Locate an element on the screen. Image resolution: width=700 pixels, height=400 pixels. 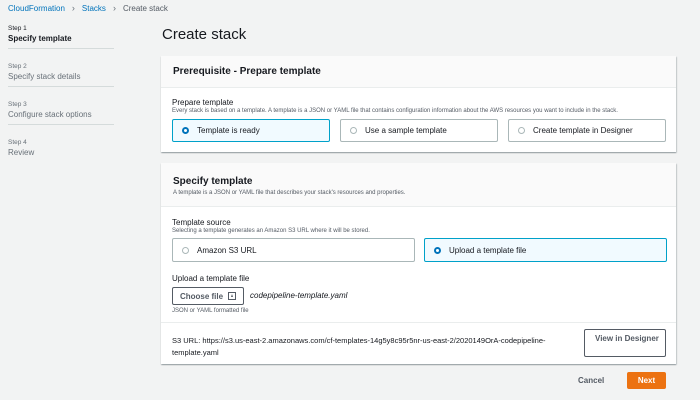
choose-file-button: Choose file is located at coordinates (208, 296).